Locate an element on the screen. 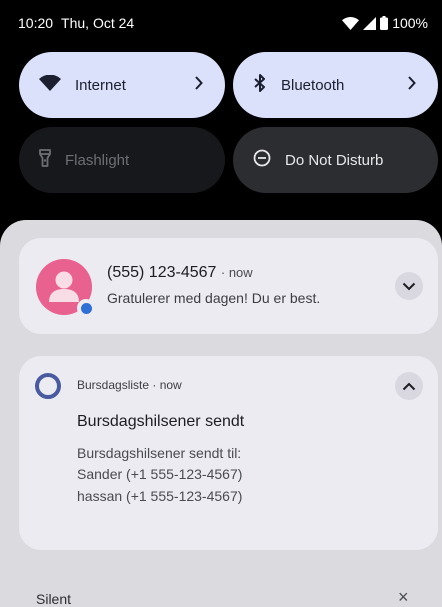 This screenshot has height=607, width=442. clear-silent-button: × is located at coordinates (403, 597).